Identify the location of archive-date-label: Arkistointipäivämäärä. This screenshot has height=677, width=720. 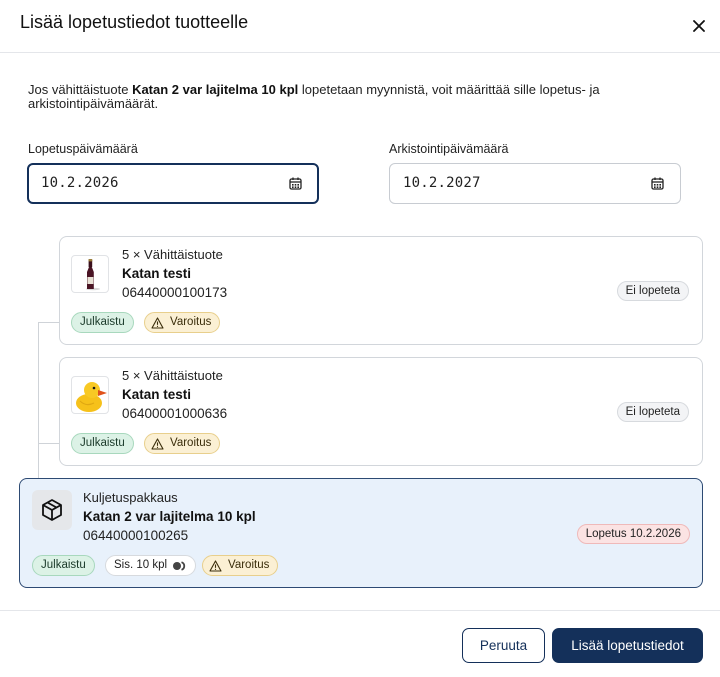
(449, 149).